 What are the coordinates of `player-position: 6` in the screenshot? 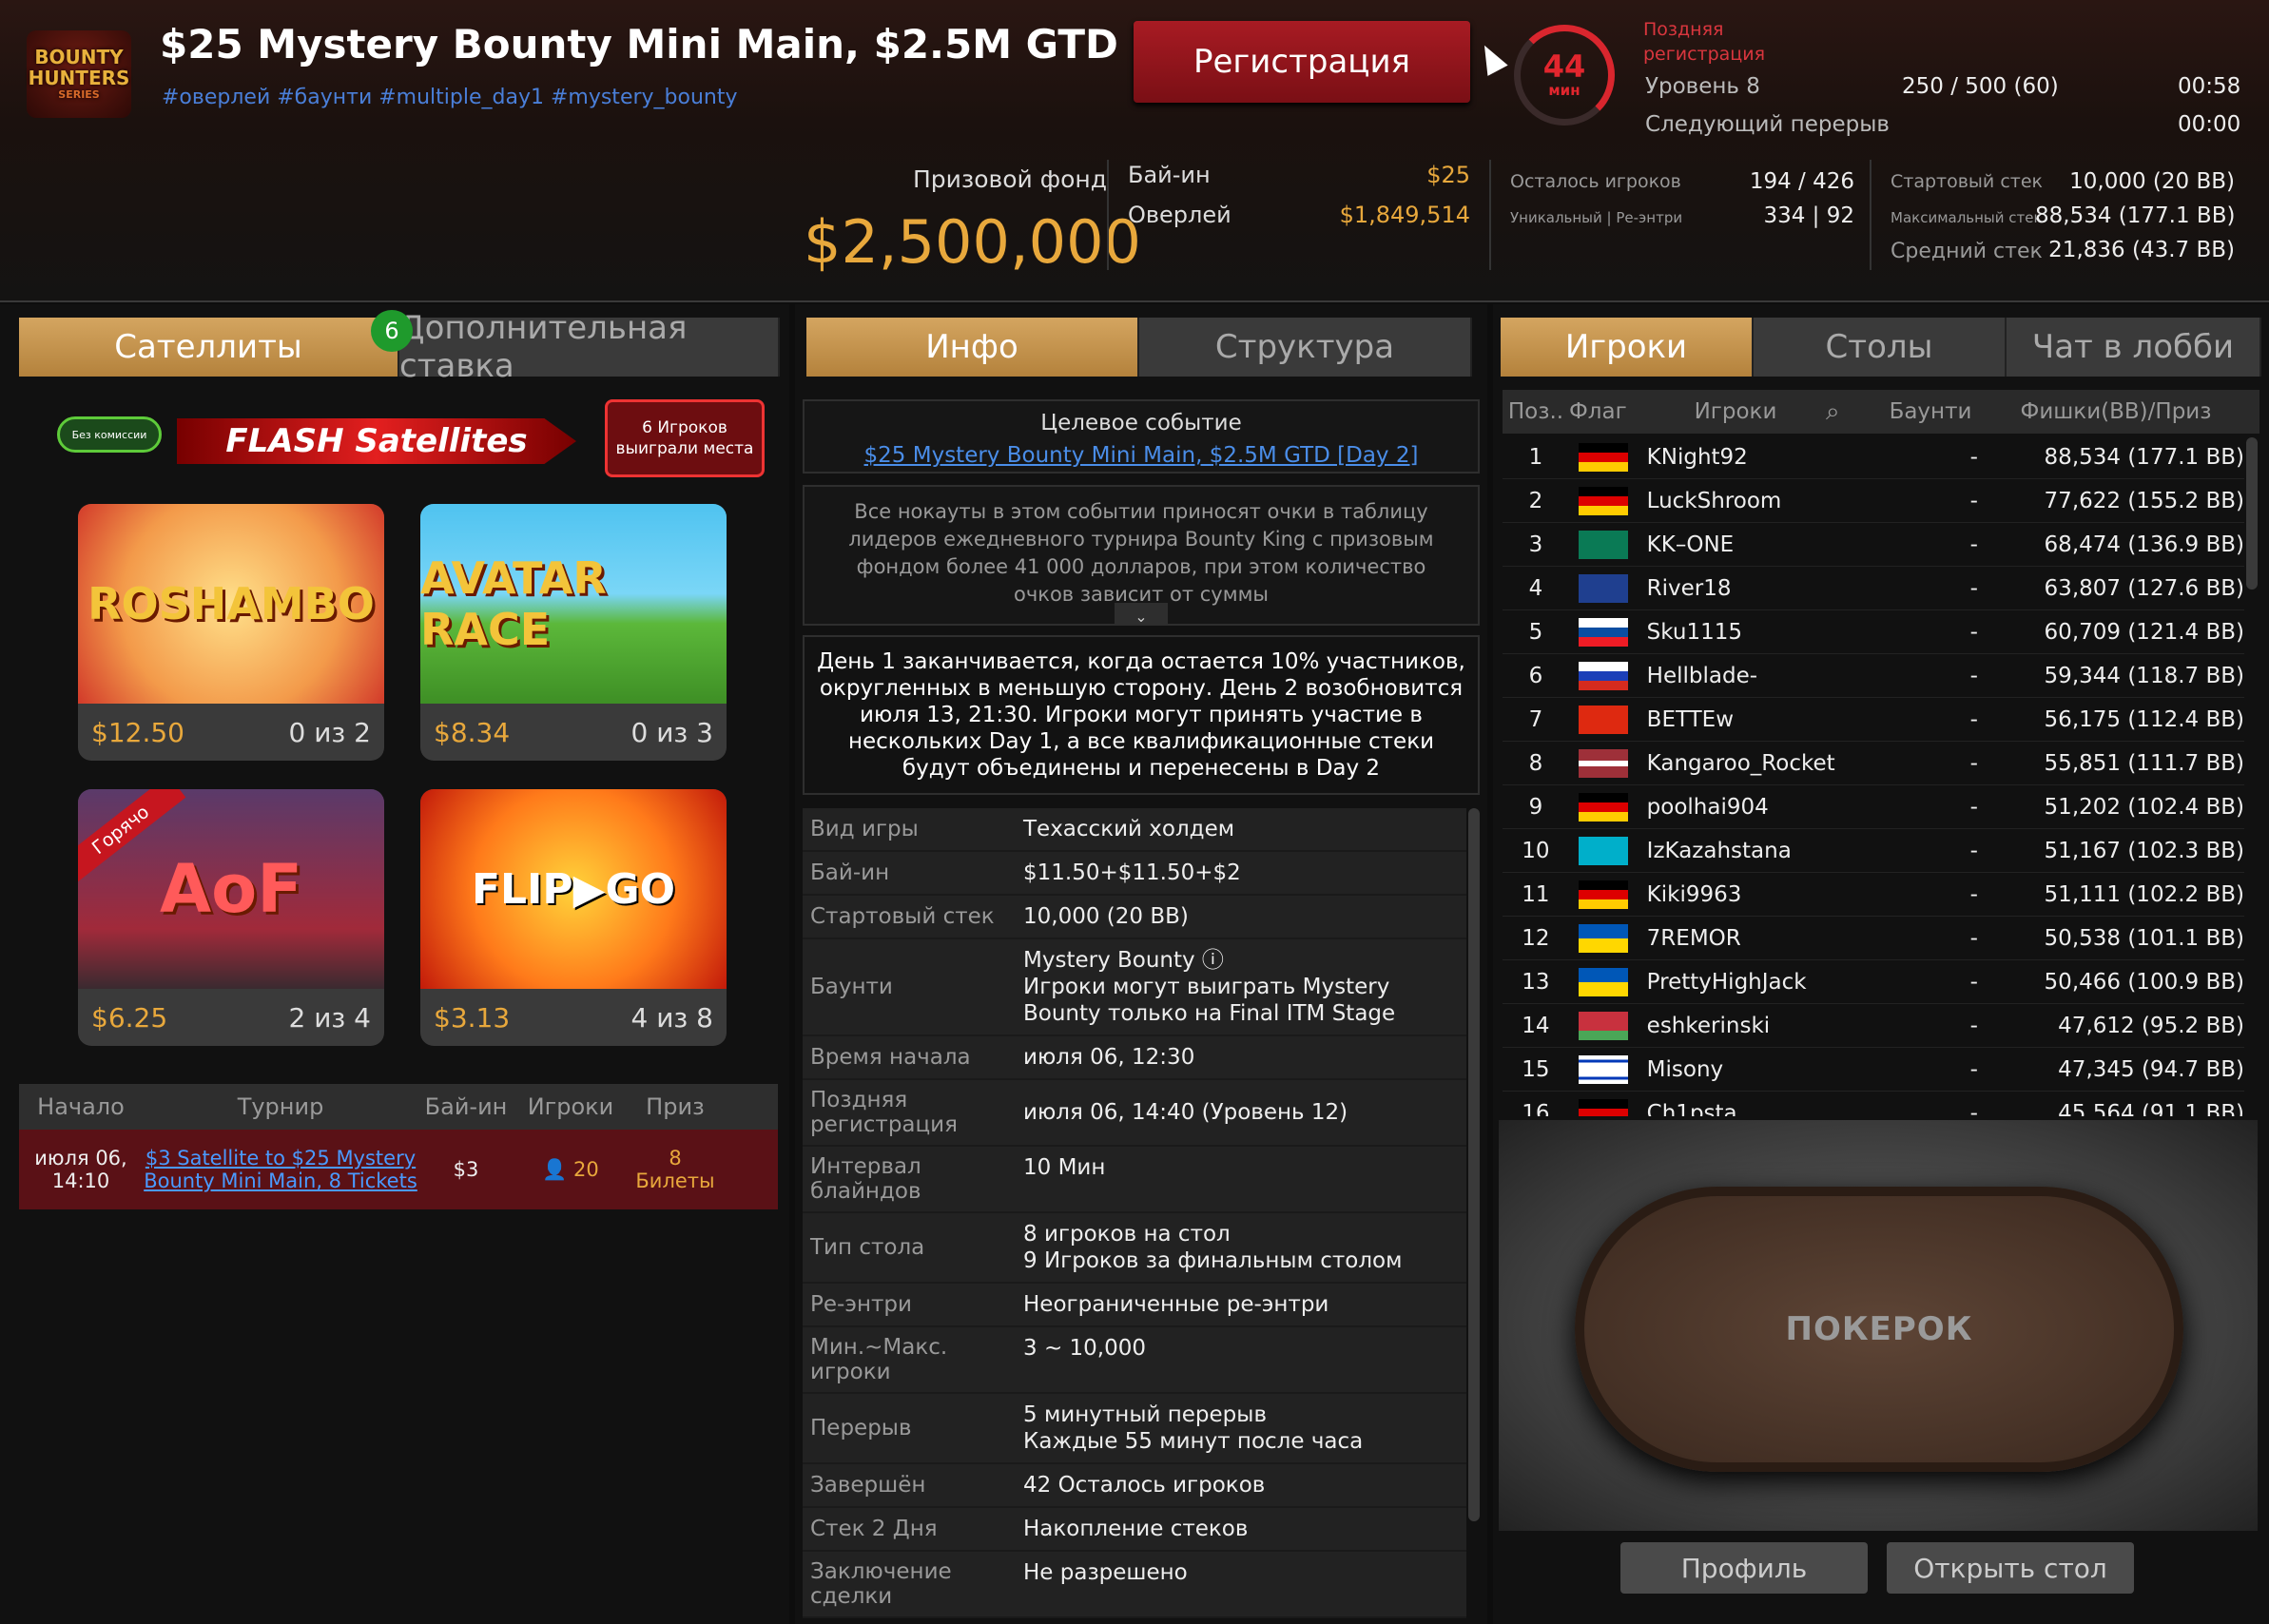 It's located at (1535, 675).